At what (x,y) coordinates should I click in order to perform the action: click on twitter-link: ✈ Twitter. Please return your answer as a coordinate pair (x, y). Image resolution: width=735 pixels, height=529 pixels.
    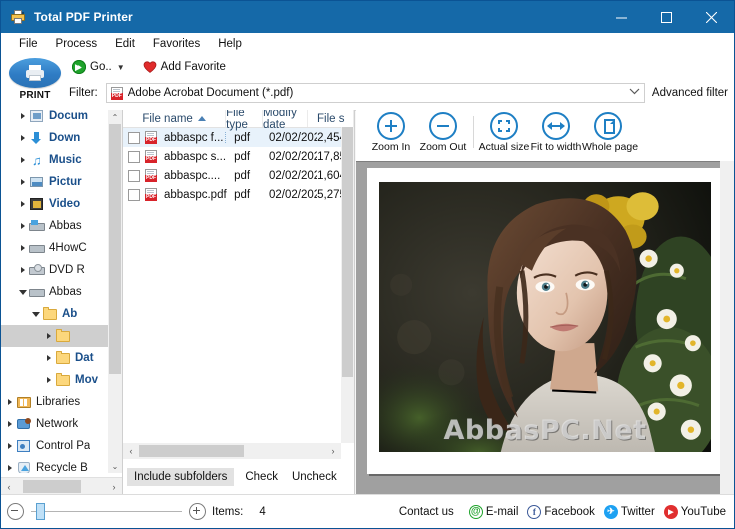
    Looking at the image, I should click on (629, 511).